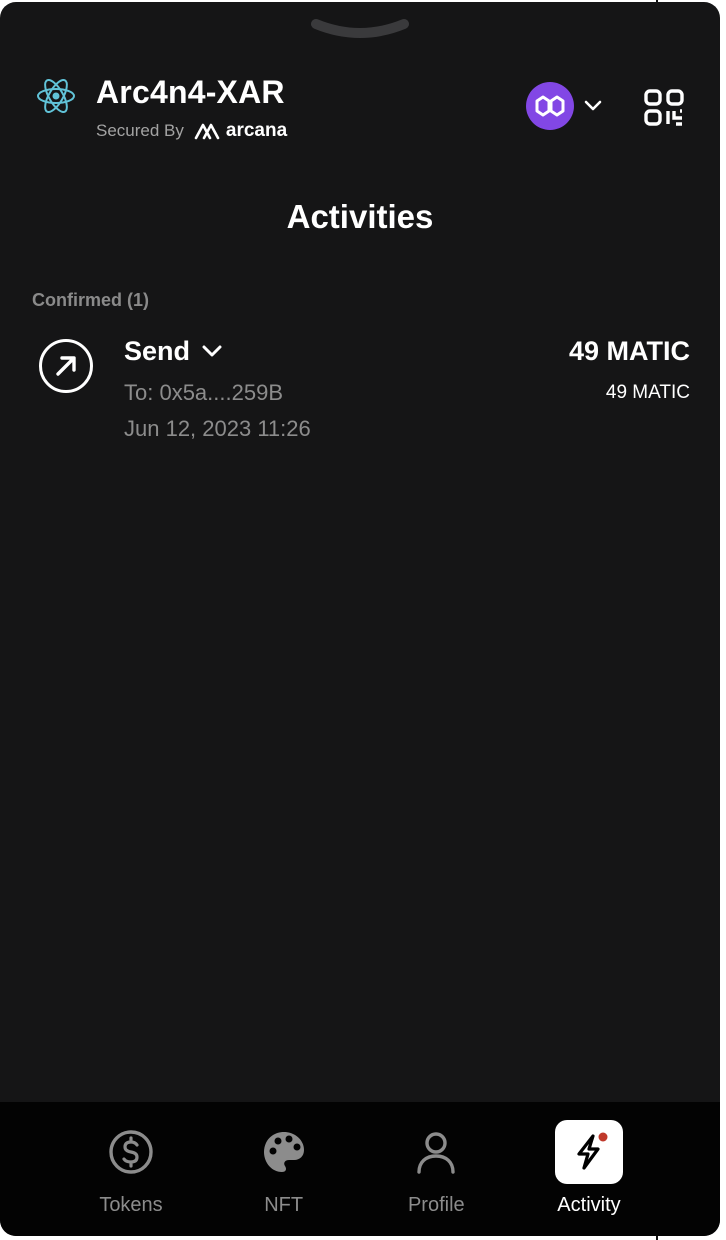  What do you see at coordinates (90, 300) in the screenshot?
I see `section-label-confirmed: Confirmed (1)` at bounding box center [90, 300].